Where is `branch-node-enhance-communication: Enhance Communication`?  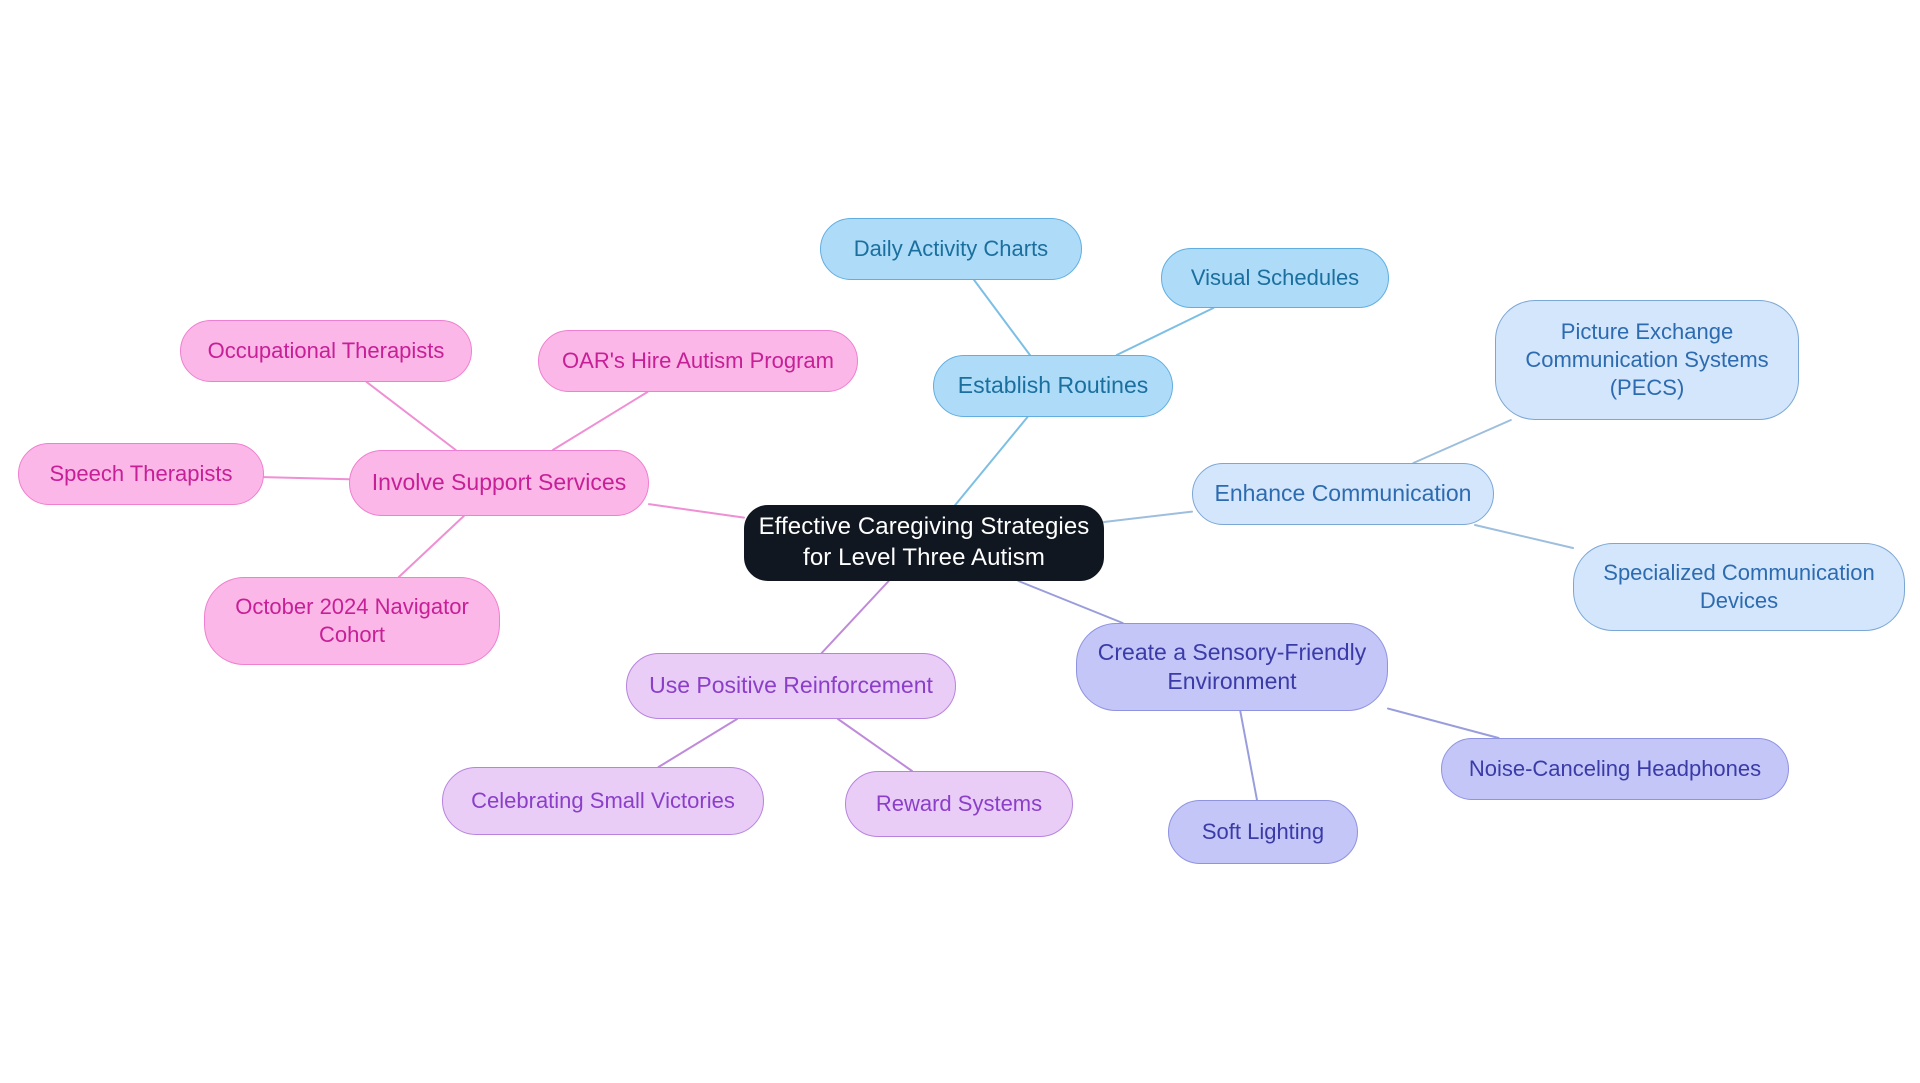 branch-node-enhance-communication: Enhance Communication is located at coordinates (1343, 494).